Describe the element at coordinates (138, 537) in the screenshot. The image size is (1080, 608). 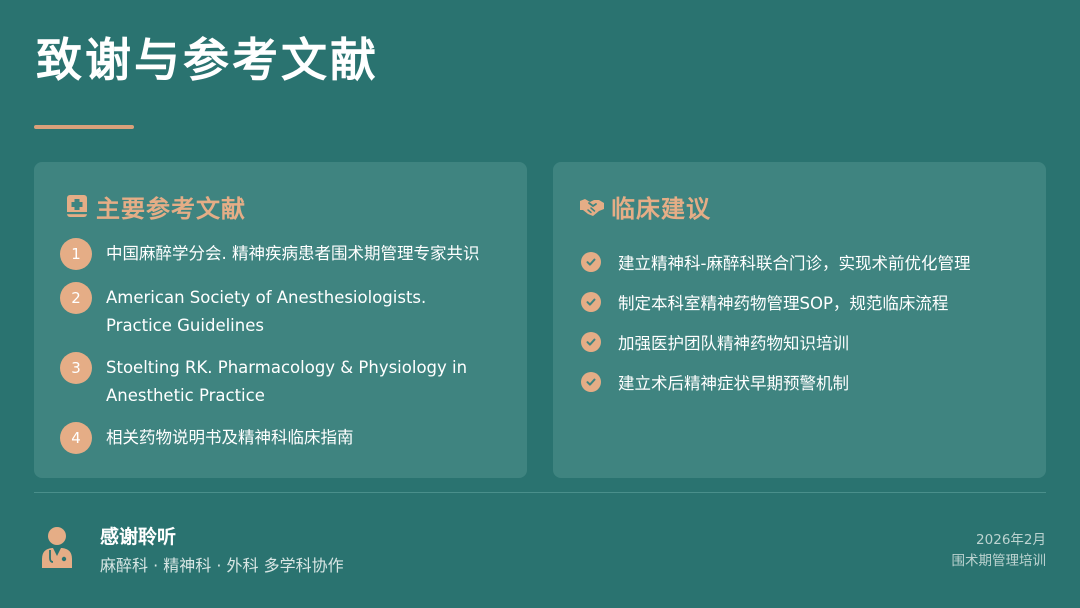
I see `thanks-text: 感谢聆听` at that location.